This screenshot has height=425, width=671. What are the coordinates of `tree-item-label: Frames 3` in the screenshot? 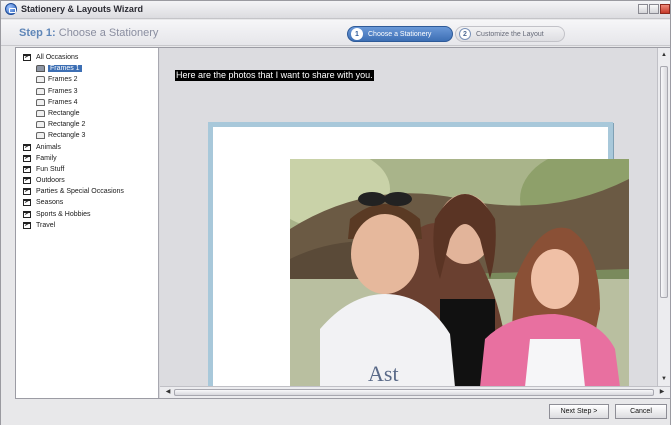 It's located at (63, 91).